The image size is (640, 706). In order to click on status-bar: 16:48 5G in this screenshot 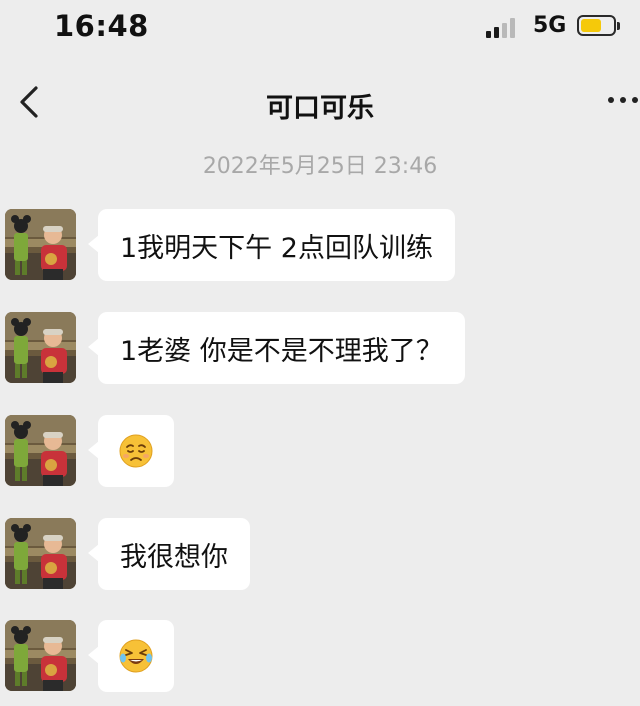, I will do `click(320, 28)`.